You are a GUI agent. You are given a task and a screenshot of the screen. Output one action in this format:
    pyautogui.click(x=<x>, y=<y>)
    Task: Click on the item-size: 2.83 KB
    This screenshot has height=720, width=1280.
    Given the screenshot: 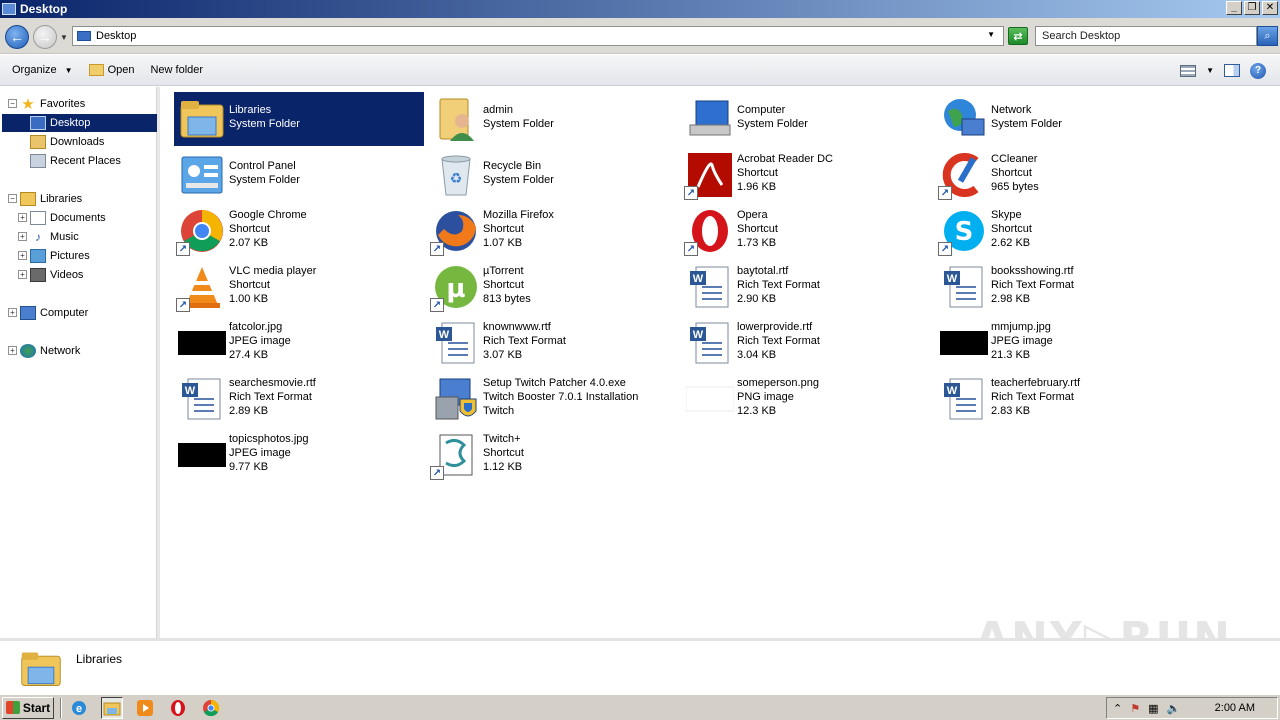 What is the action you would take?
    pyautogui.click(x=1011, y=411)
    